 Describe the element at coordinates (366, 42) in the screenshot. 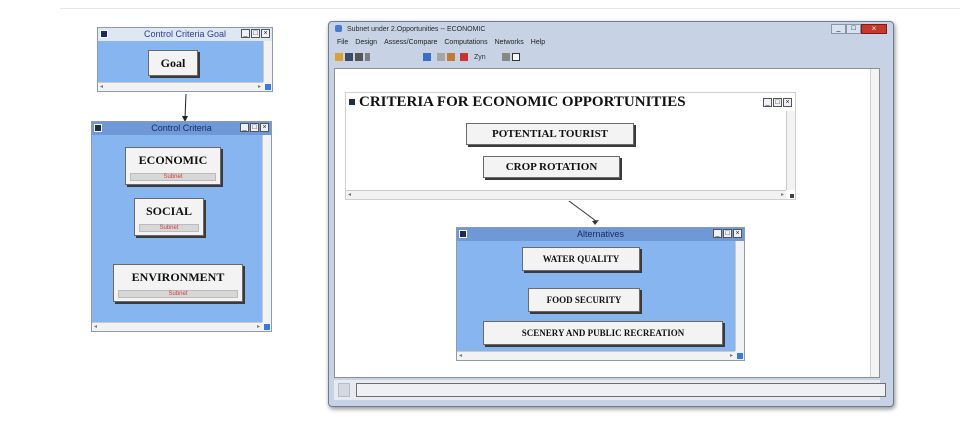

I see `menu-design: Design` at that location.